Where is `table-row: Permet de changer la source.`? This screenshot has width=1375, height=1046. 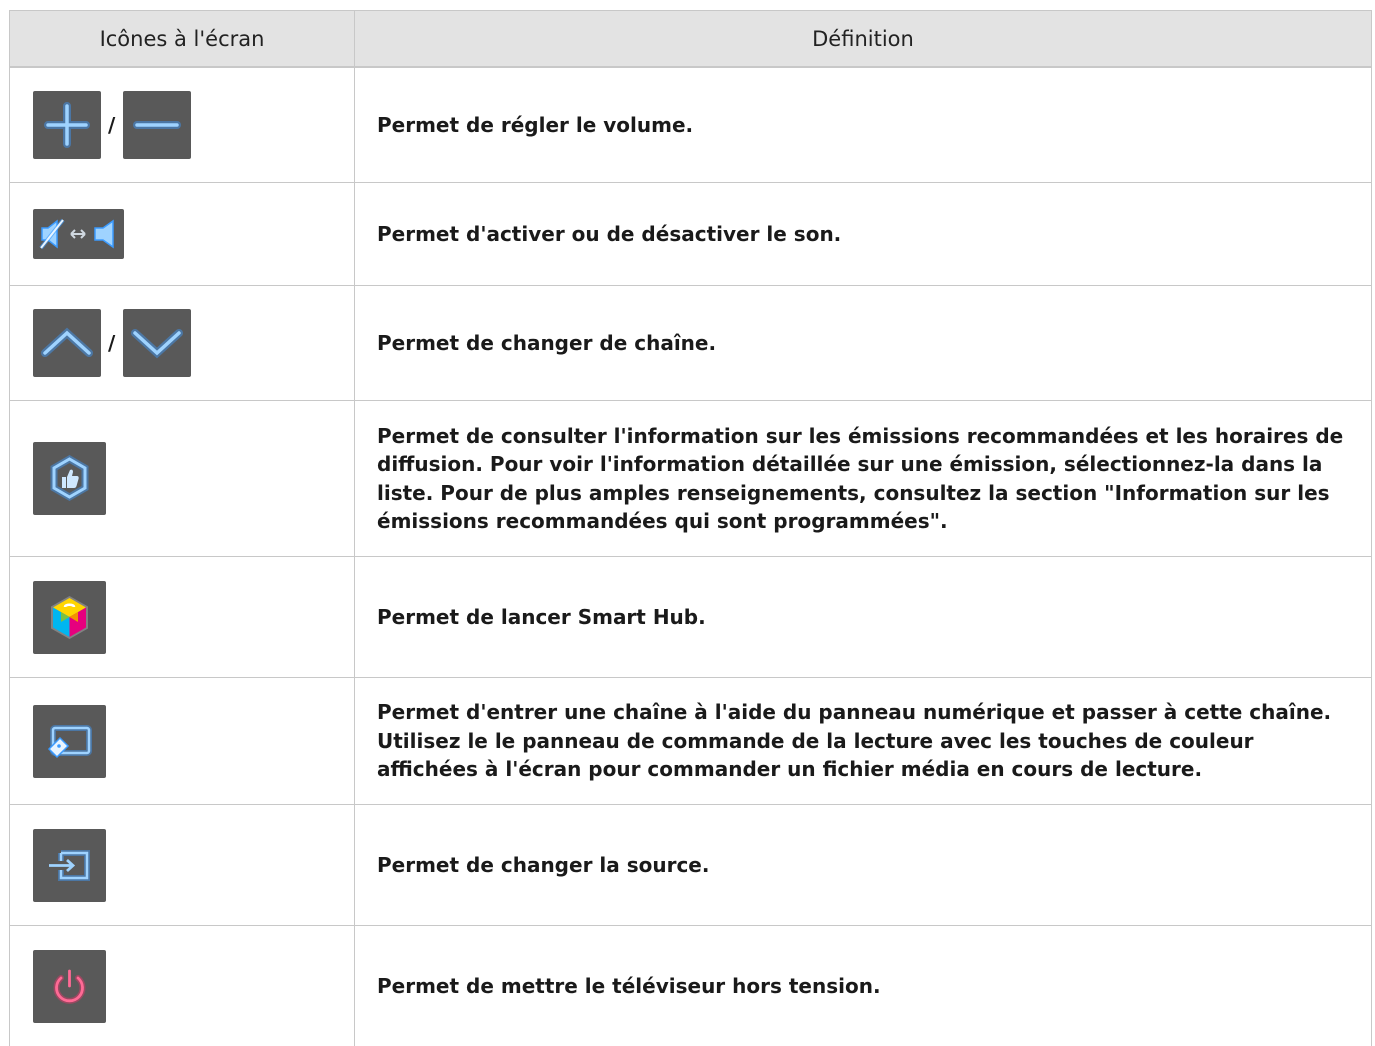
table-row: Permet de changer la source. is located at coordinates (691, 865).